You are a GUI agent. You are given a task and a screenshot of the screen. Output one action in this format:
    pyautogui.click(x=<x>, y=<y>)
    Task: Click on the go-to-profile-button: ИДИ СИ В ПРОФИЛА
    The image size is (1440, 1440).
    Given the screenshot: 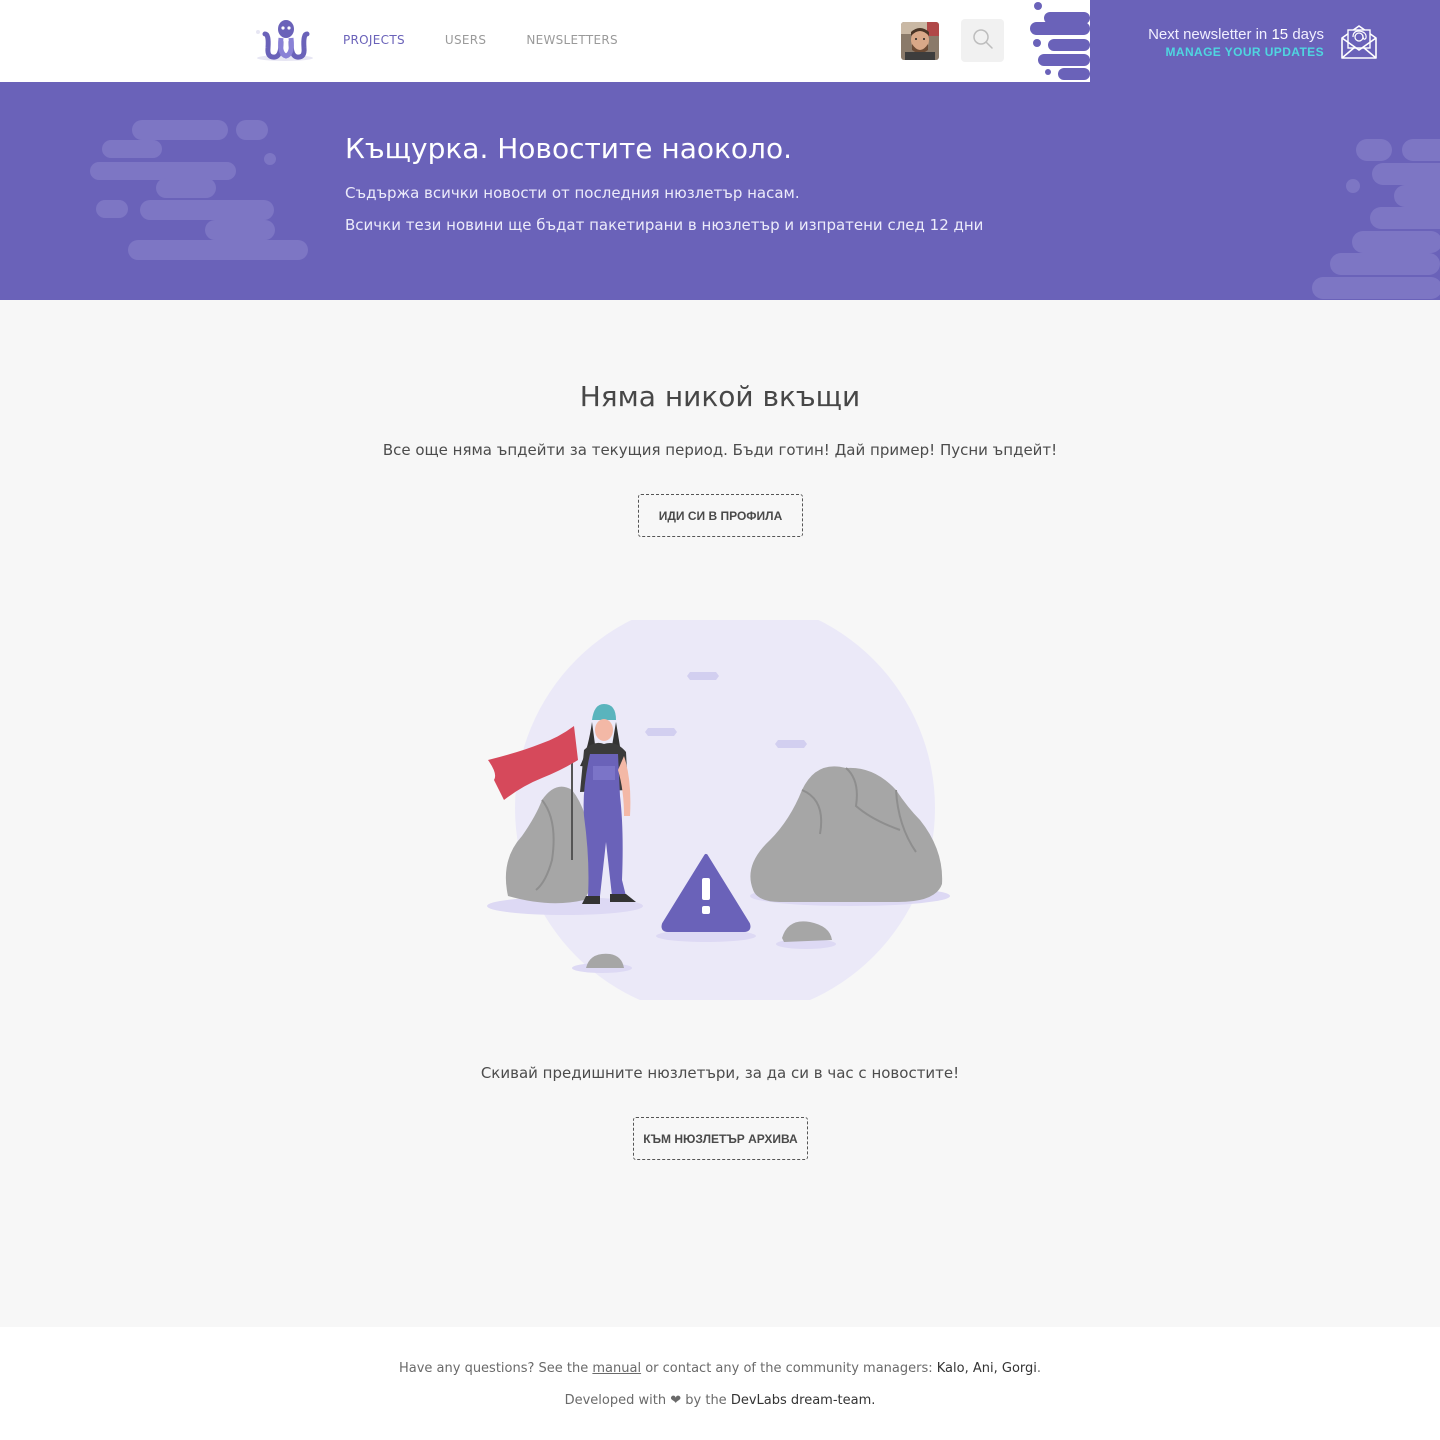 What is the action you would take?
    pyautogui.click(x=720, y=515)
    